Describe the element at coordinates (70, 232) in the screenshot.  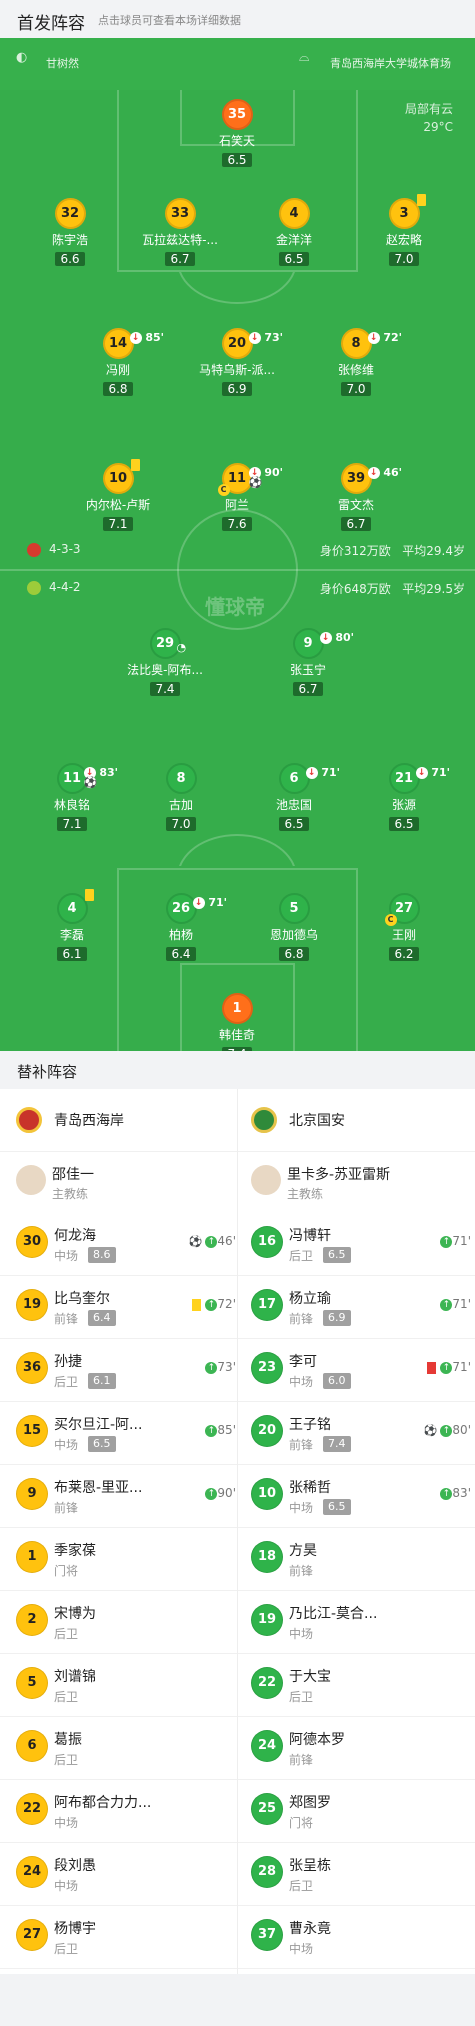
I see `home-player: 32 陈宇浩 6.6` at that location.